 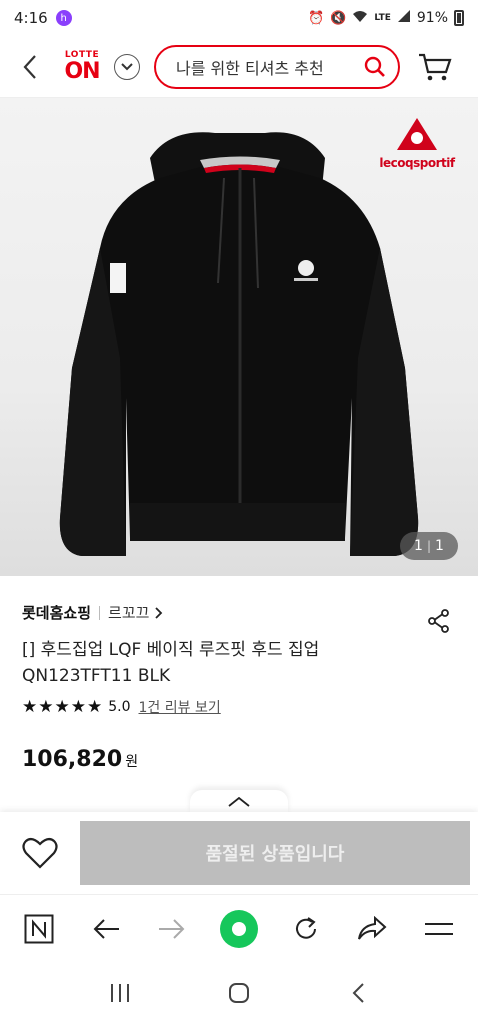 I want to click on naver-n-icon, so click(x=39, y=928).